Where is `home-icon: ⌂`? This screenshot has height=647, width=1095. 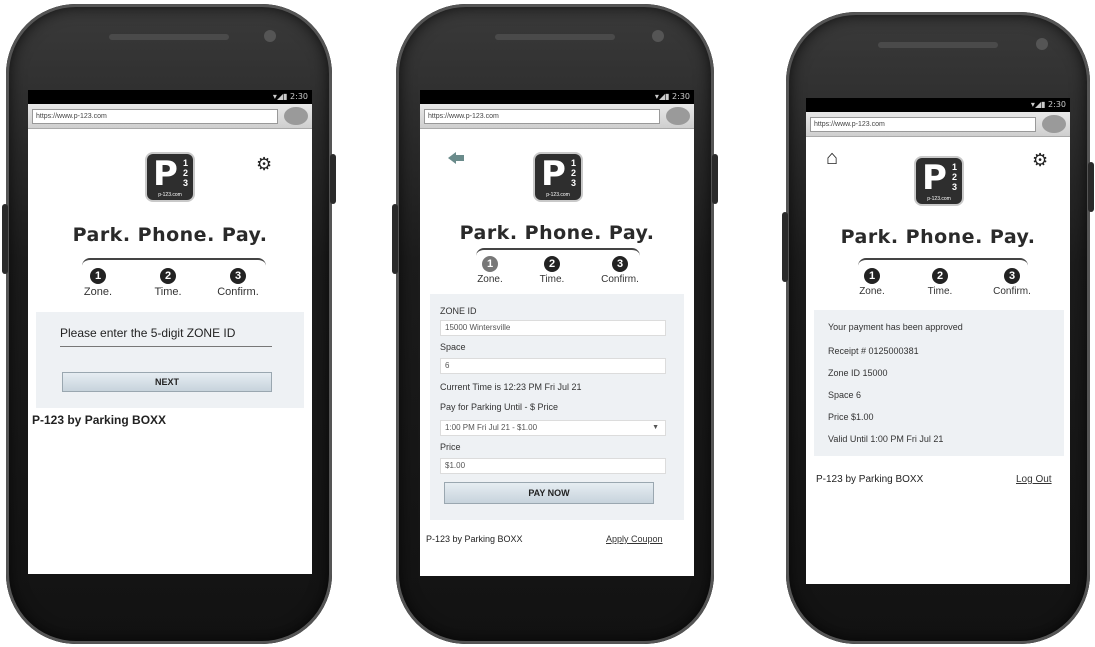
home-icon: ⌂ is located at coordinates (832, 158).